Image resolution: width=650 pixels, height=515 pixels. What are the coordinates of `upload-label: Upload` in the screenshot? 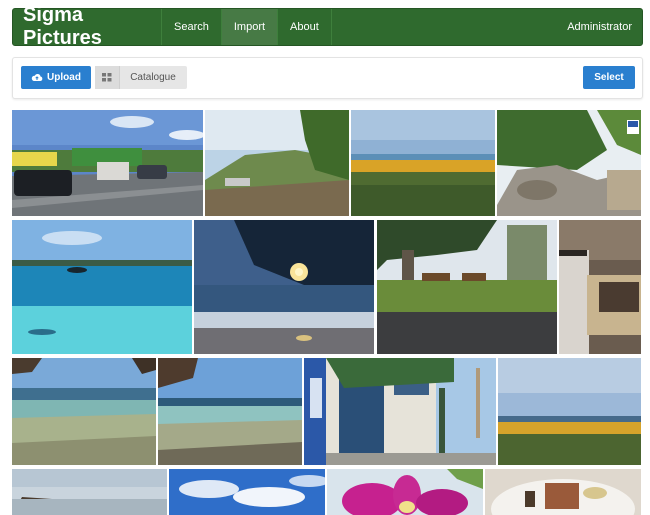 It's located at (64, 77).